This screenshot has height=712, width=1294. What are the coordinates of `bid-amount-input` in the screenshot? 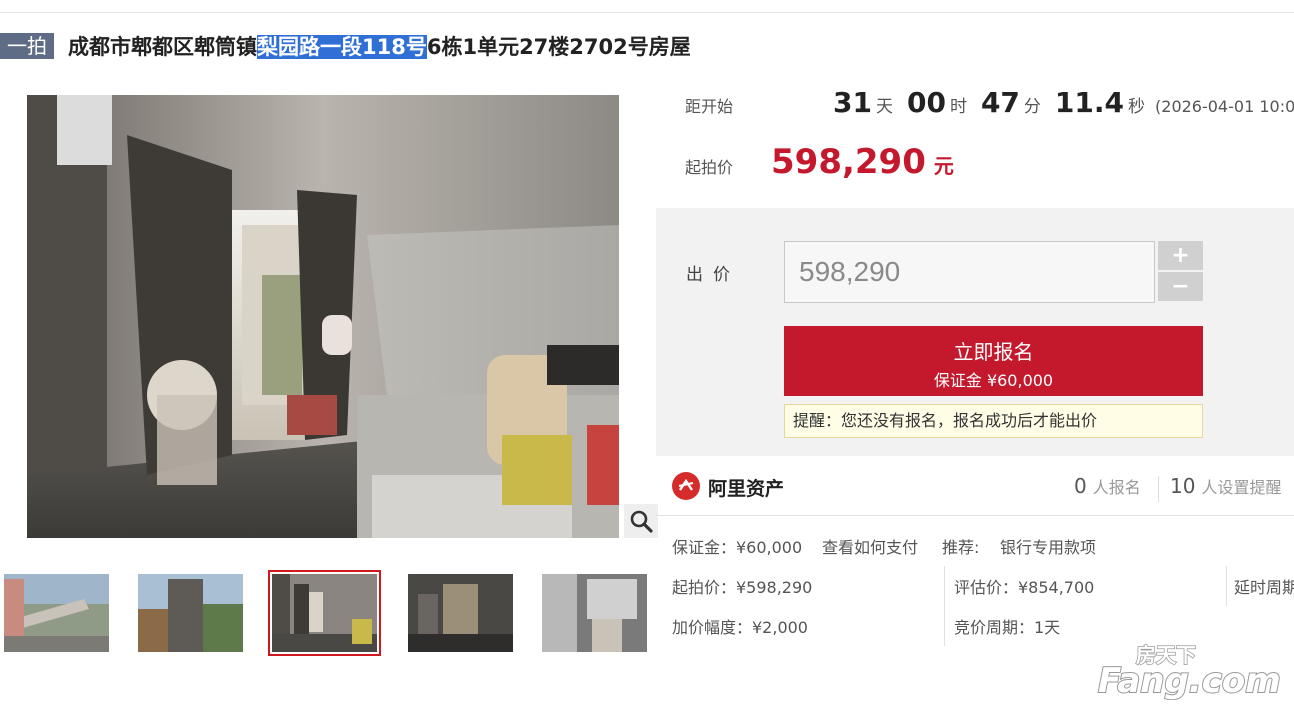 It's located at (969, 272).